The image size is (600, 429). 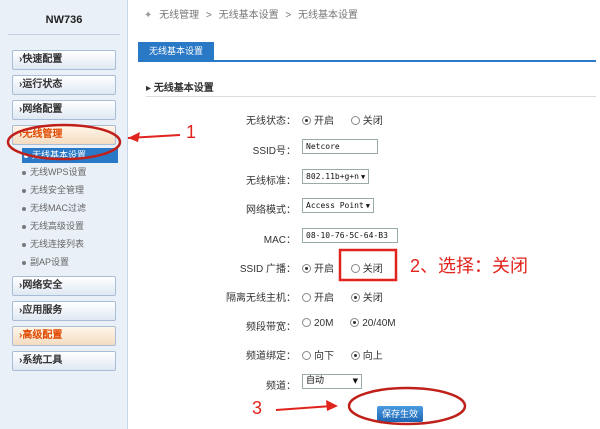 I want to click on breadcrumb: ✦ 无线管理 > 无线基本设置 > 无线基本设置, so click(x=253, y=13).